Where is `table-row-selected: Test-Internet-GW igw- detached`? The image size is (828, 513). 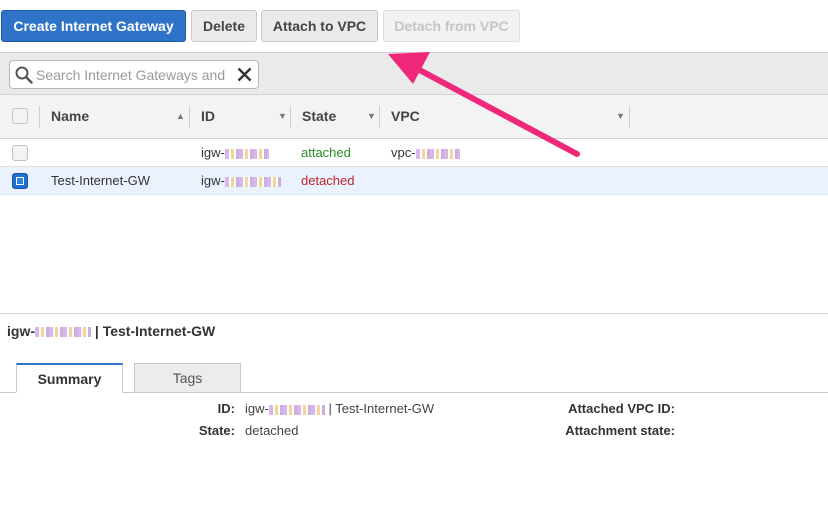
table-row-selected: Test-Internet-GW igw- detached is located at coordinates (414, 181).